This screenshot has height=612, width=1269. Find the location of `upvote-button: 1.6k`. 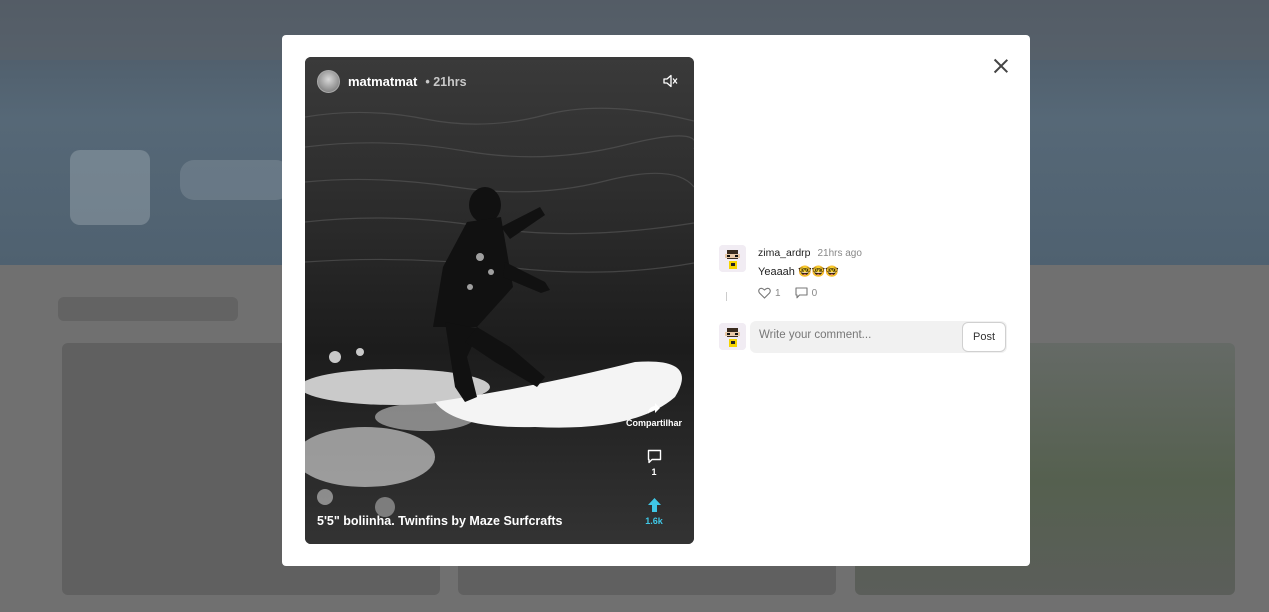

upvote-button: 1.6k is located at coordinates (654, 511).